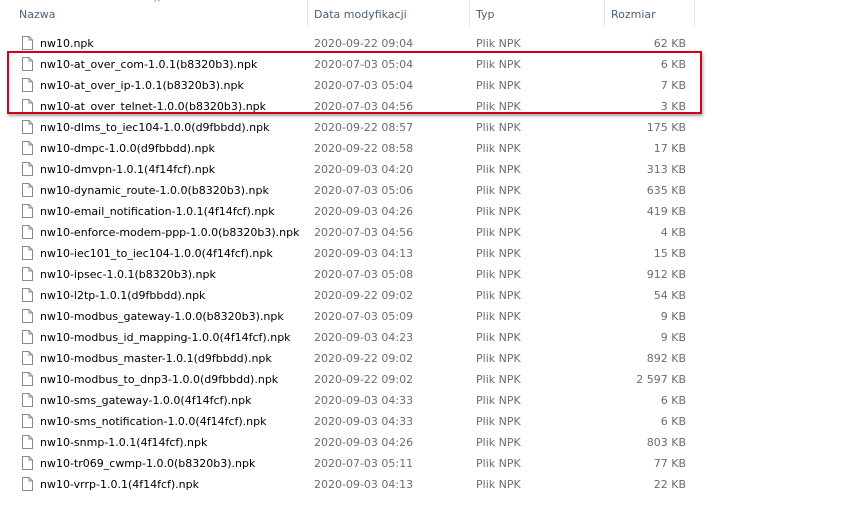  What do you see at coordinates (536, 13) in the screenshot?
I see `column-header-type: Typ` at bounding box center [536, 13].